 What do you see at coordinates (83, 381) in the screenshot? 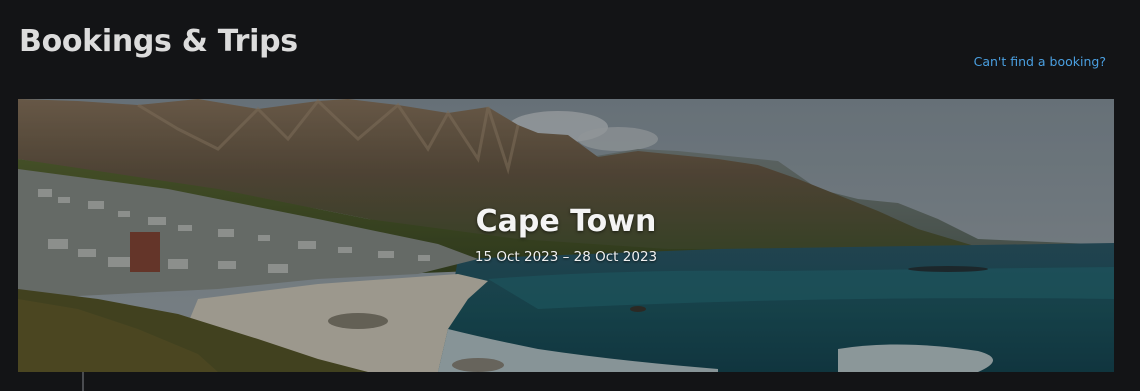
I see `timeline-divider` at bounding box center [83, 381].